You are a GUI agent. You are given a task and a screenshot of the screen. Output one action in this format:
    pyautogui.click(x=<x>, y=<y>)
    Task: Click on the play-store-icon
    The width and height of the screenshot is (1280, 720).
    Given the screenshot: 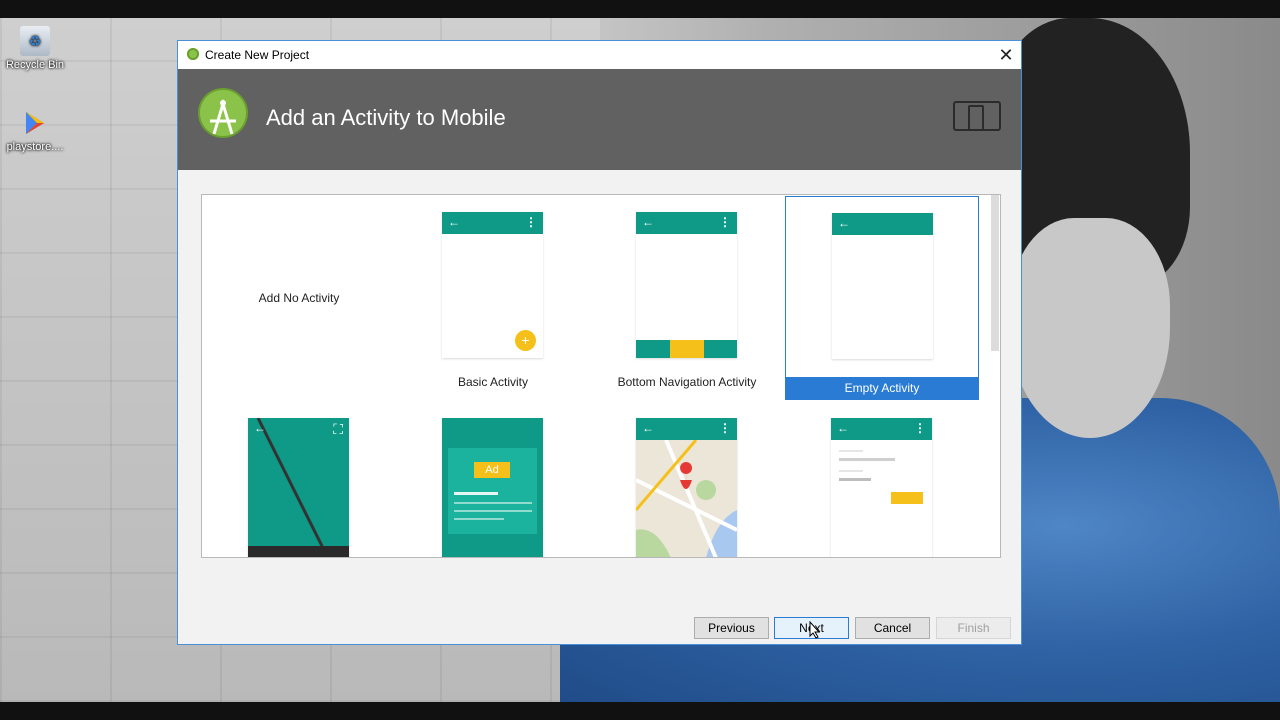 What is the action you would take?
    pyautogui.click(x=35, y=123)
    